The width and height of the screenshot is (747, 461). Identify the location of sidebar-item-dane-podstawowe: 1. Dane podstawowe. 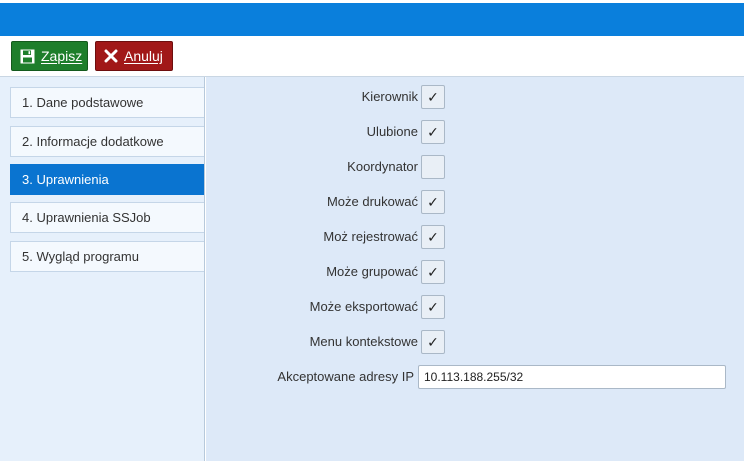
(107, 102).